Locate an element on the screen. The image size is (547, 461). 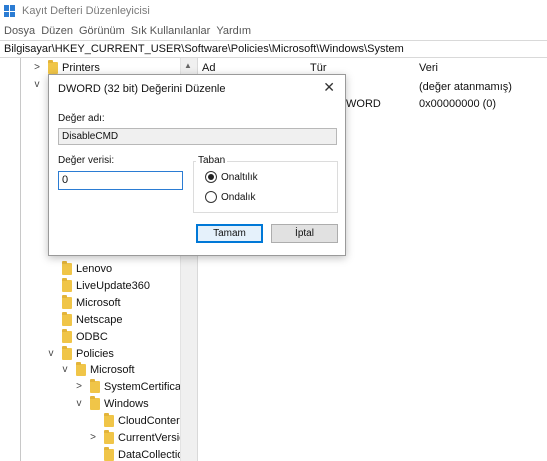
value-data-input: 0 is located at coordinates (120, 180).